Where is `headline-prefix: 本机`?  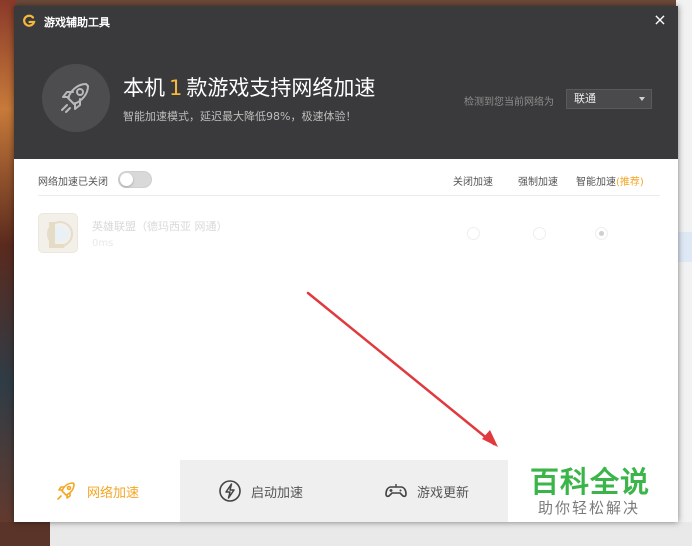 headline-prefix: 本机 is located at coordinates (144, 88).